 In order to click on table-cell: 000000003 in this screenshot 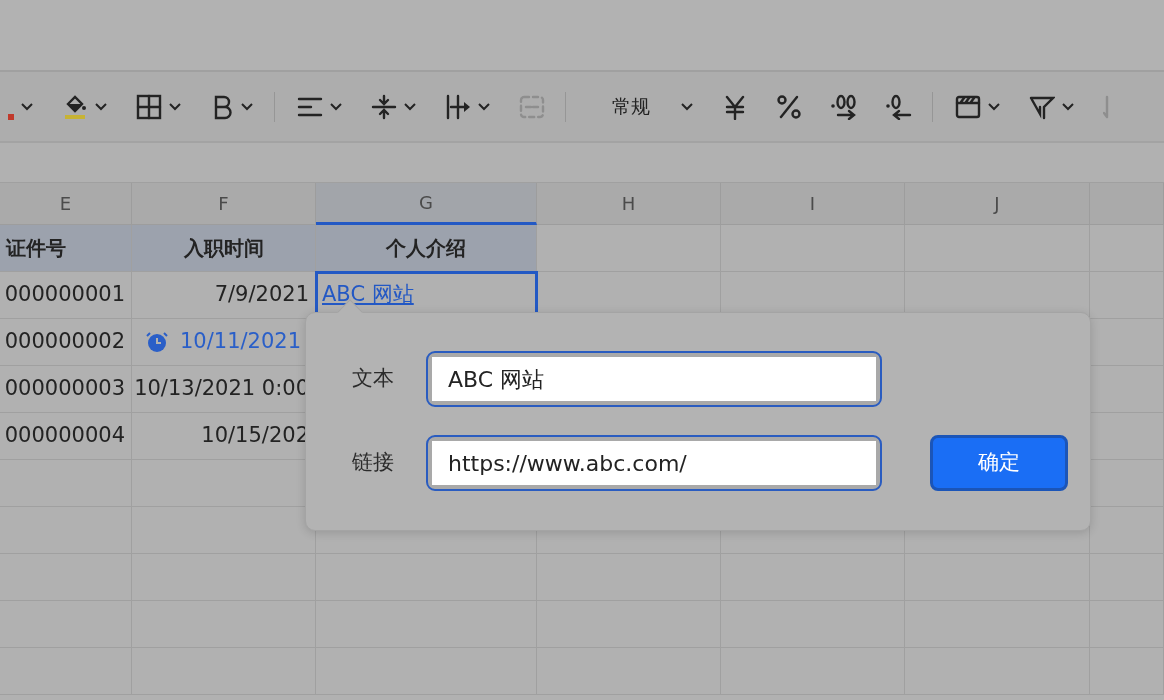, I will do `click(66, 389)`.